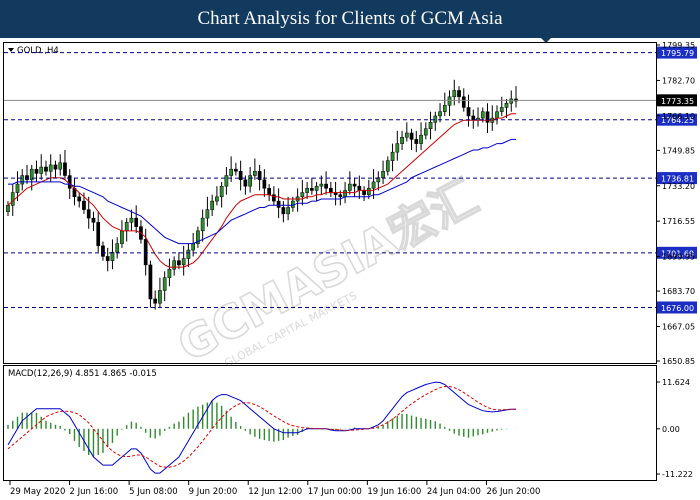 The width and height of the screenshot is (700, 500). Describe the element at coordinates (678, 221) in the screenshot. I see `y-tick-label: 1716.55` at that location.